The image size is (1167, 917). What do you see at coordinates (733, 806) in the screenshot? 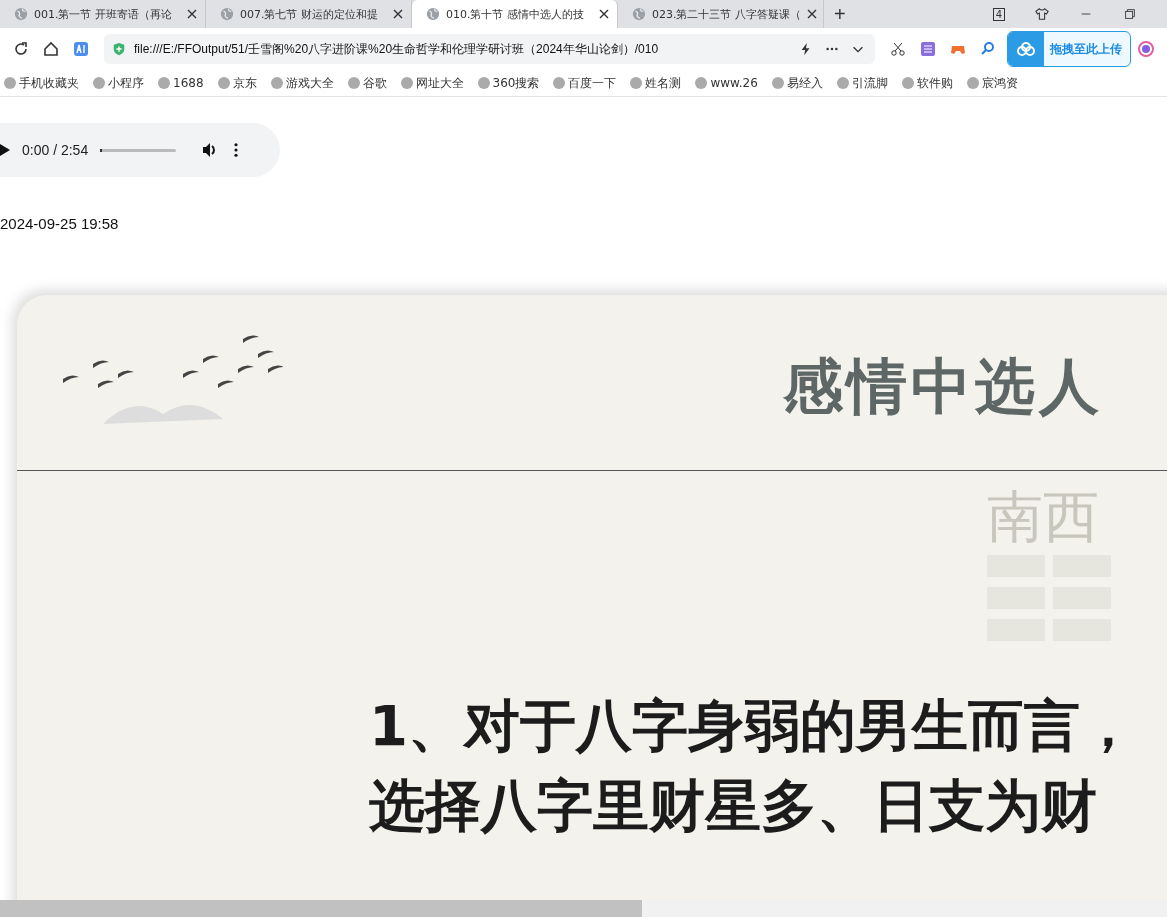
I see `slide-text: 选择八字里财星多、日支为财` at bounding box center [733, 806].